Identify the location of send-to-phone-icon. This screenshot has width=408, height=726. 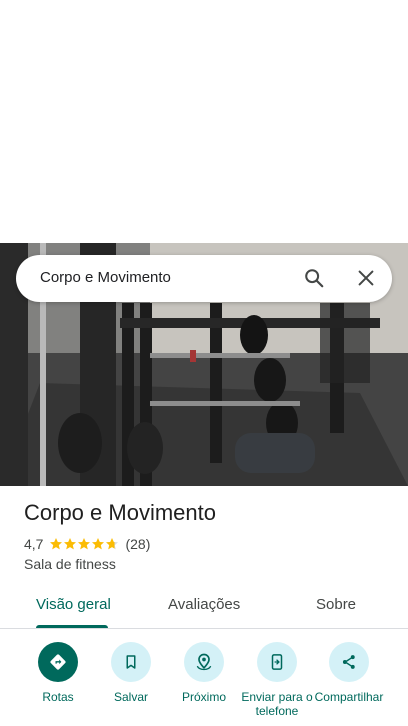
(277, 662).